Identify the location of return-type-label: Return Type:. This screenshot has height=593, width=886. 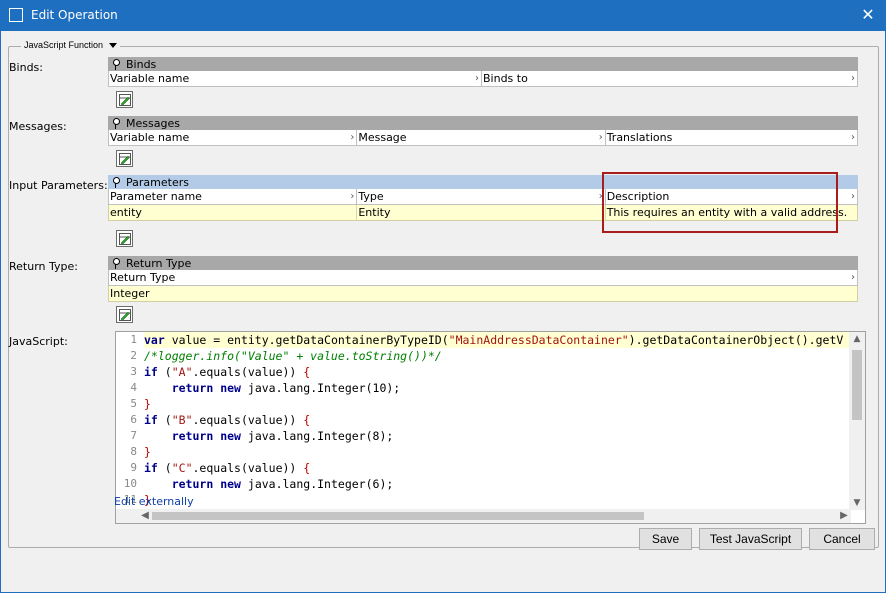
(43, 266).